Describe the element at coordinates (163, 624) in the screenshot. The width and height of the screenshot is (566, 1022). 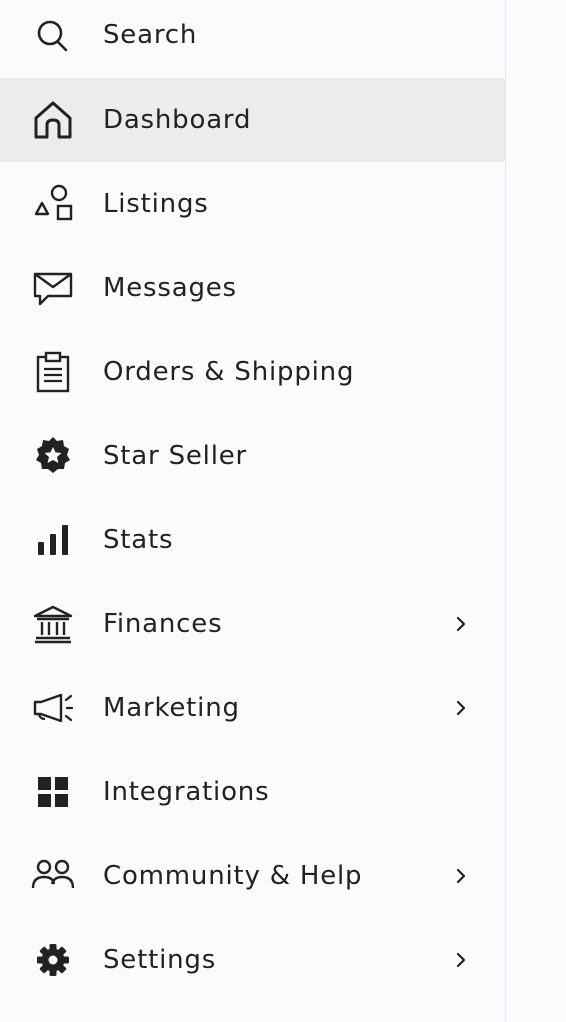
I see `sidebar-item-label: Finances` at that location.